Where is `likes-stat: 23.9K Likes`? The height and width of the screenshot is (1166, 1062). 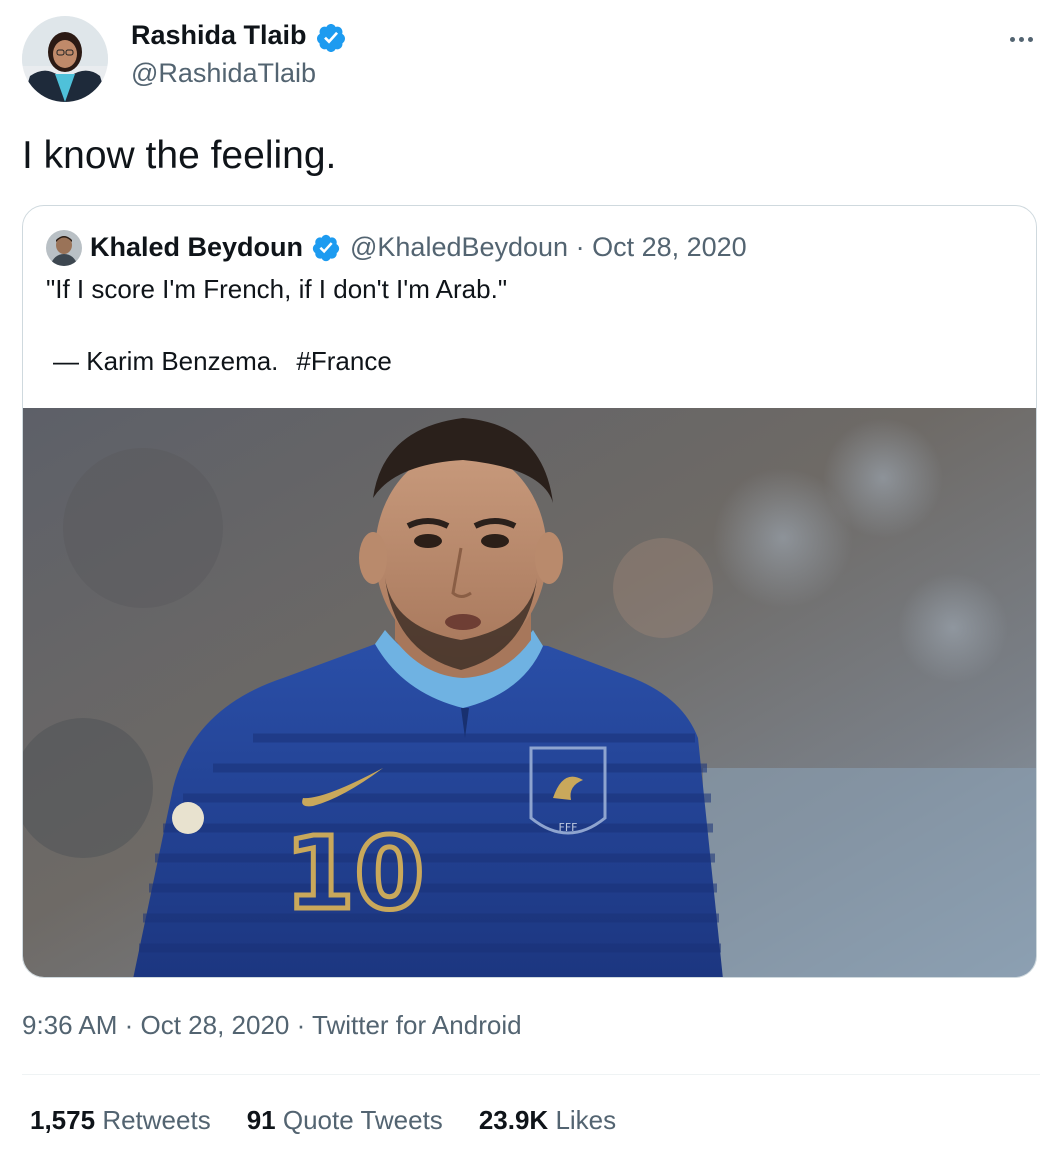 likes-stat: 23.9K Likes is located at coordinates (547, 1120).